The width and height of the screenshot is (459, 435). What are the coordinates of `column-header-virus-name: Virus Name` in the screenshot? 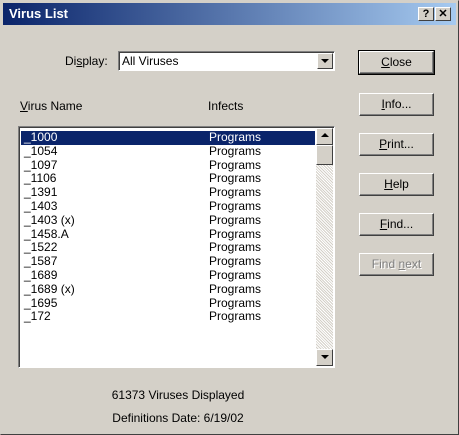 It's located at (51, 106).